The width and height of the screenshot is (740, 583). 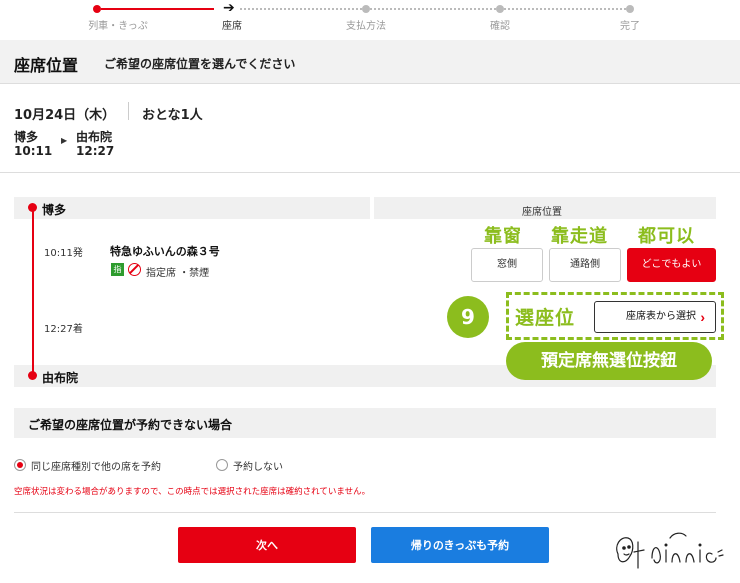 I want to click on to-station: 由布院, so click(x=60, y=378).